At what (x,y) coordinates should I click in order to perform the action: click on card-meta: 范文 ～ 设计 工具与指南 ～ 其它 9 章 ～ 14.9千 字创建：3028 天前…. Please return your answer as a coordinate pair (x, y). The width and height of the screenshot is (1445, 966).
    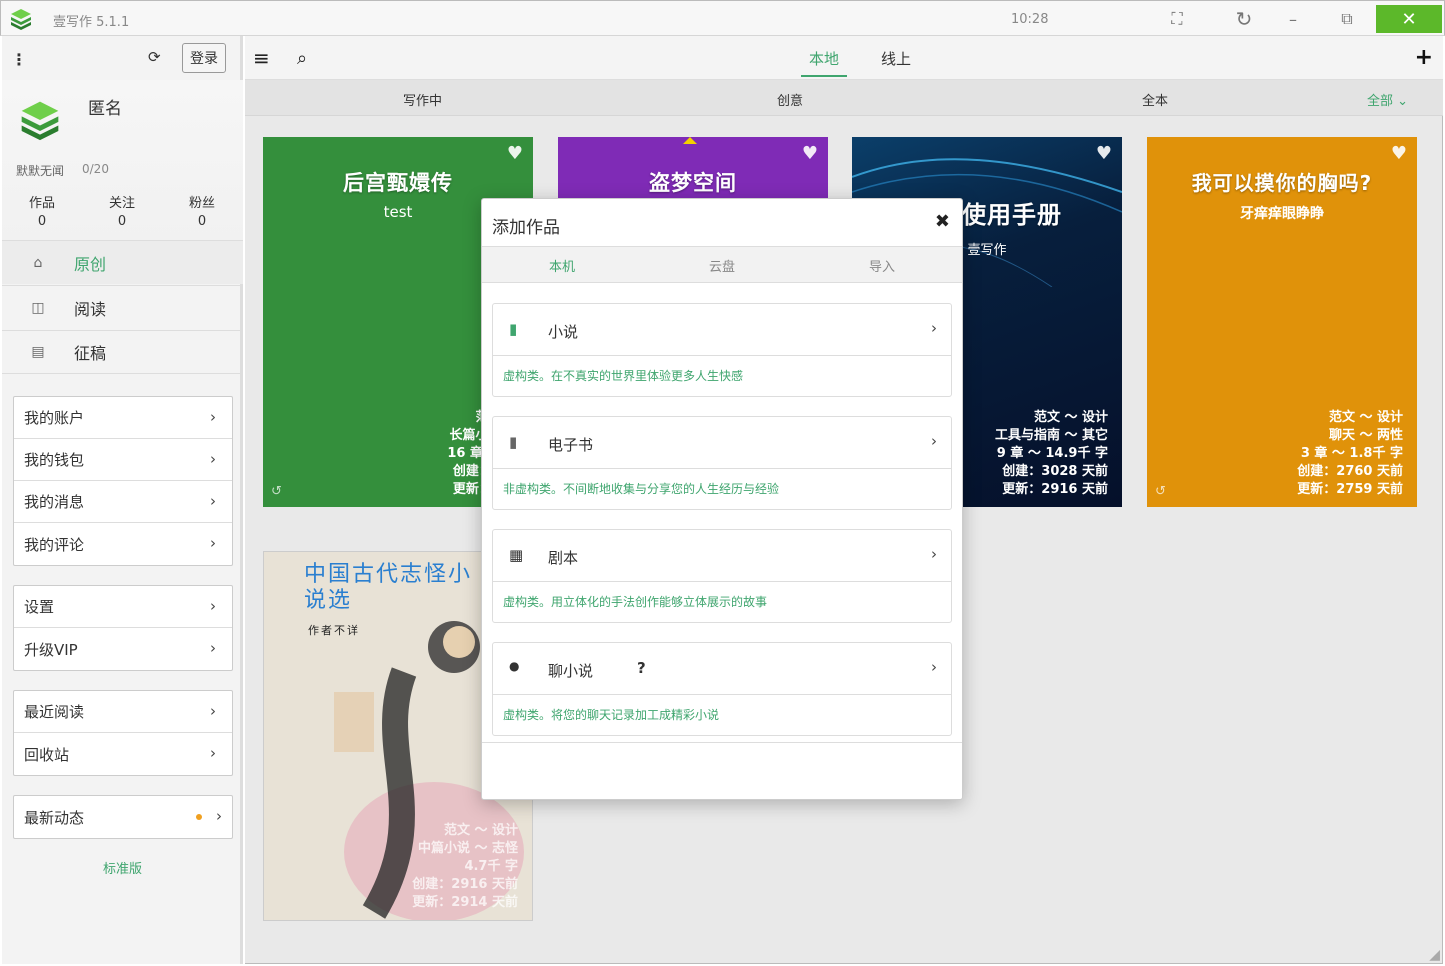
    Looking at the image, I should click on (1051, 453).